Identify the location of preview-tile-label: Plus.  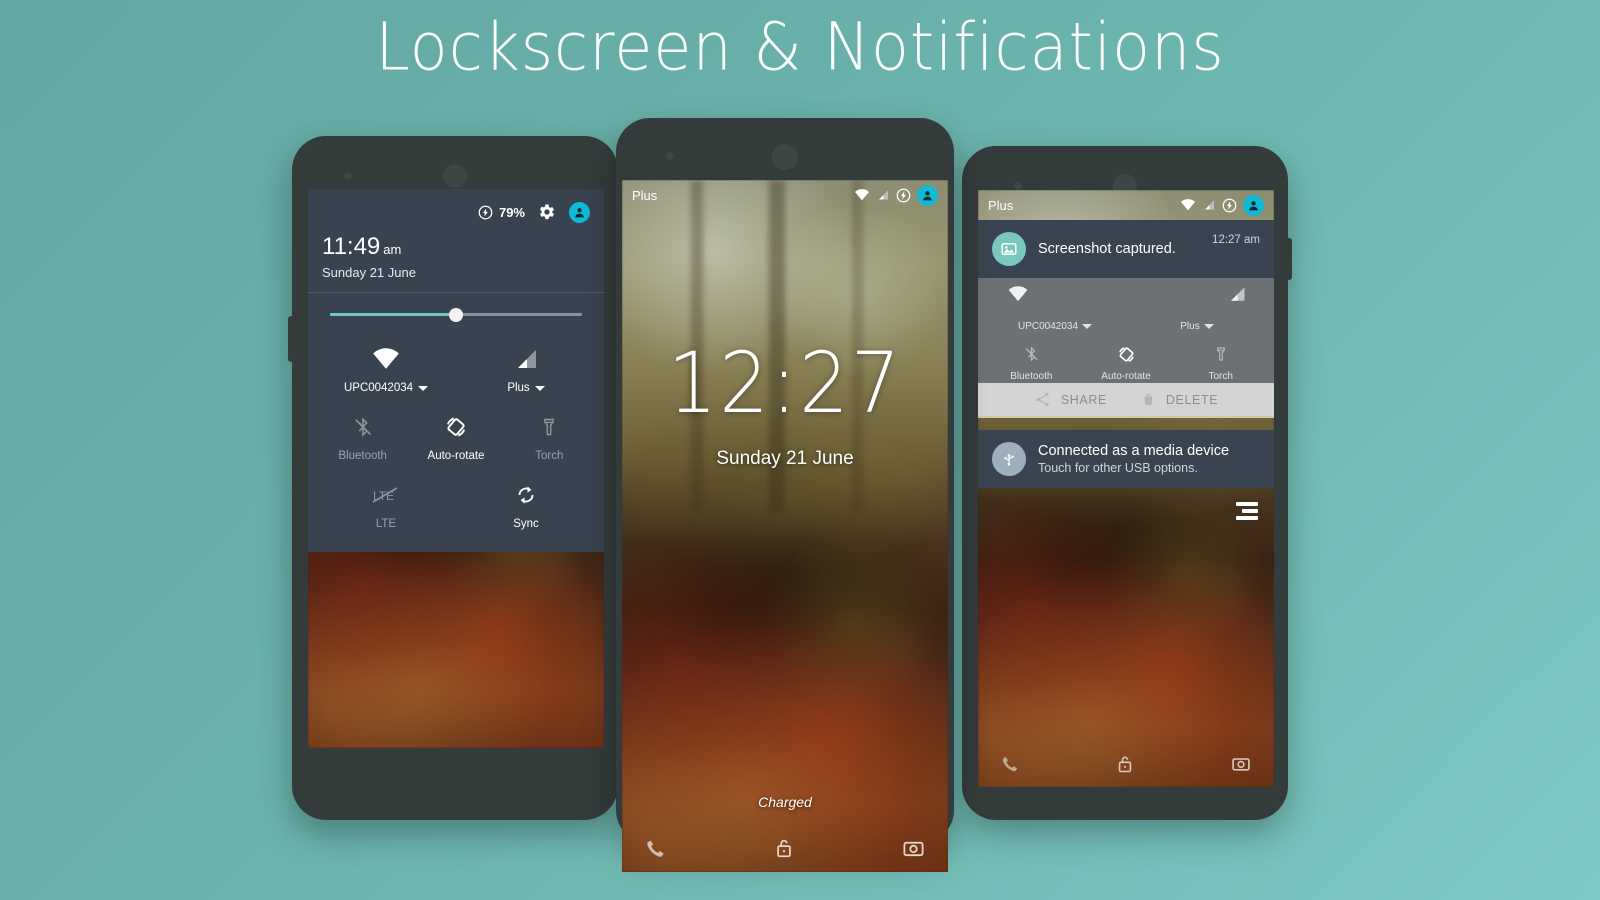
(1197, 326).